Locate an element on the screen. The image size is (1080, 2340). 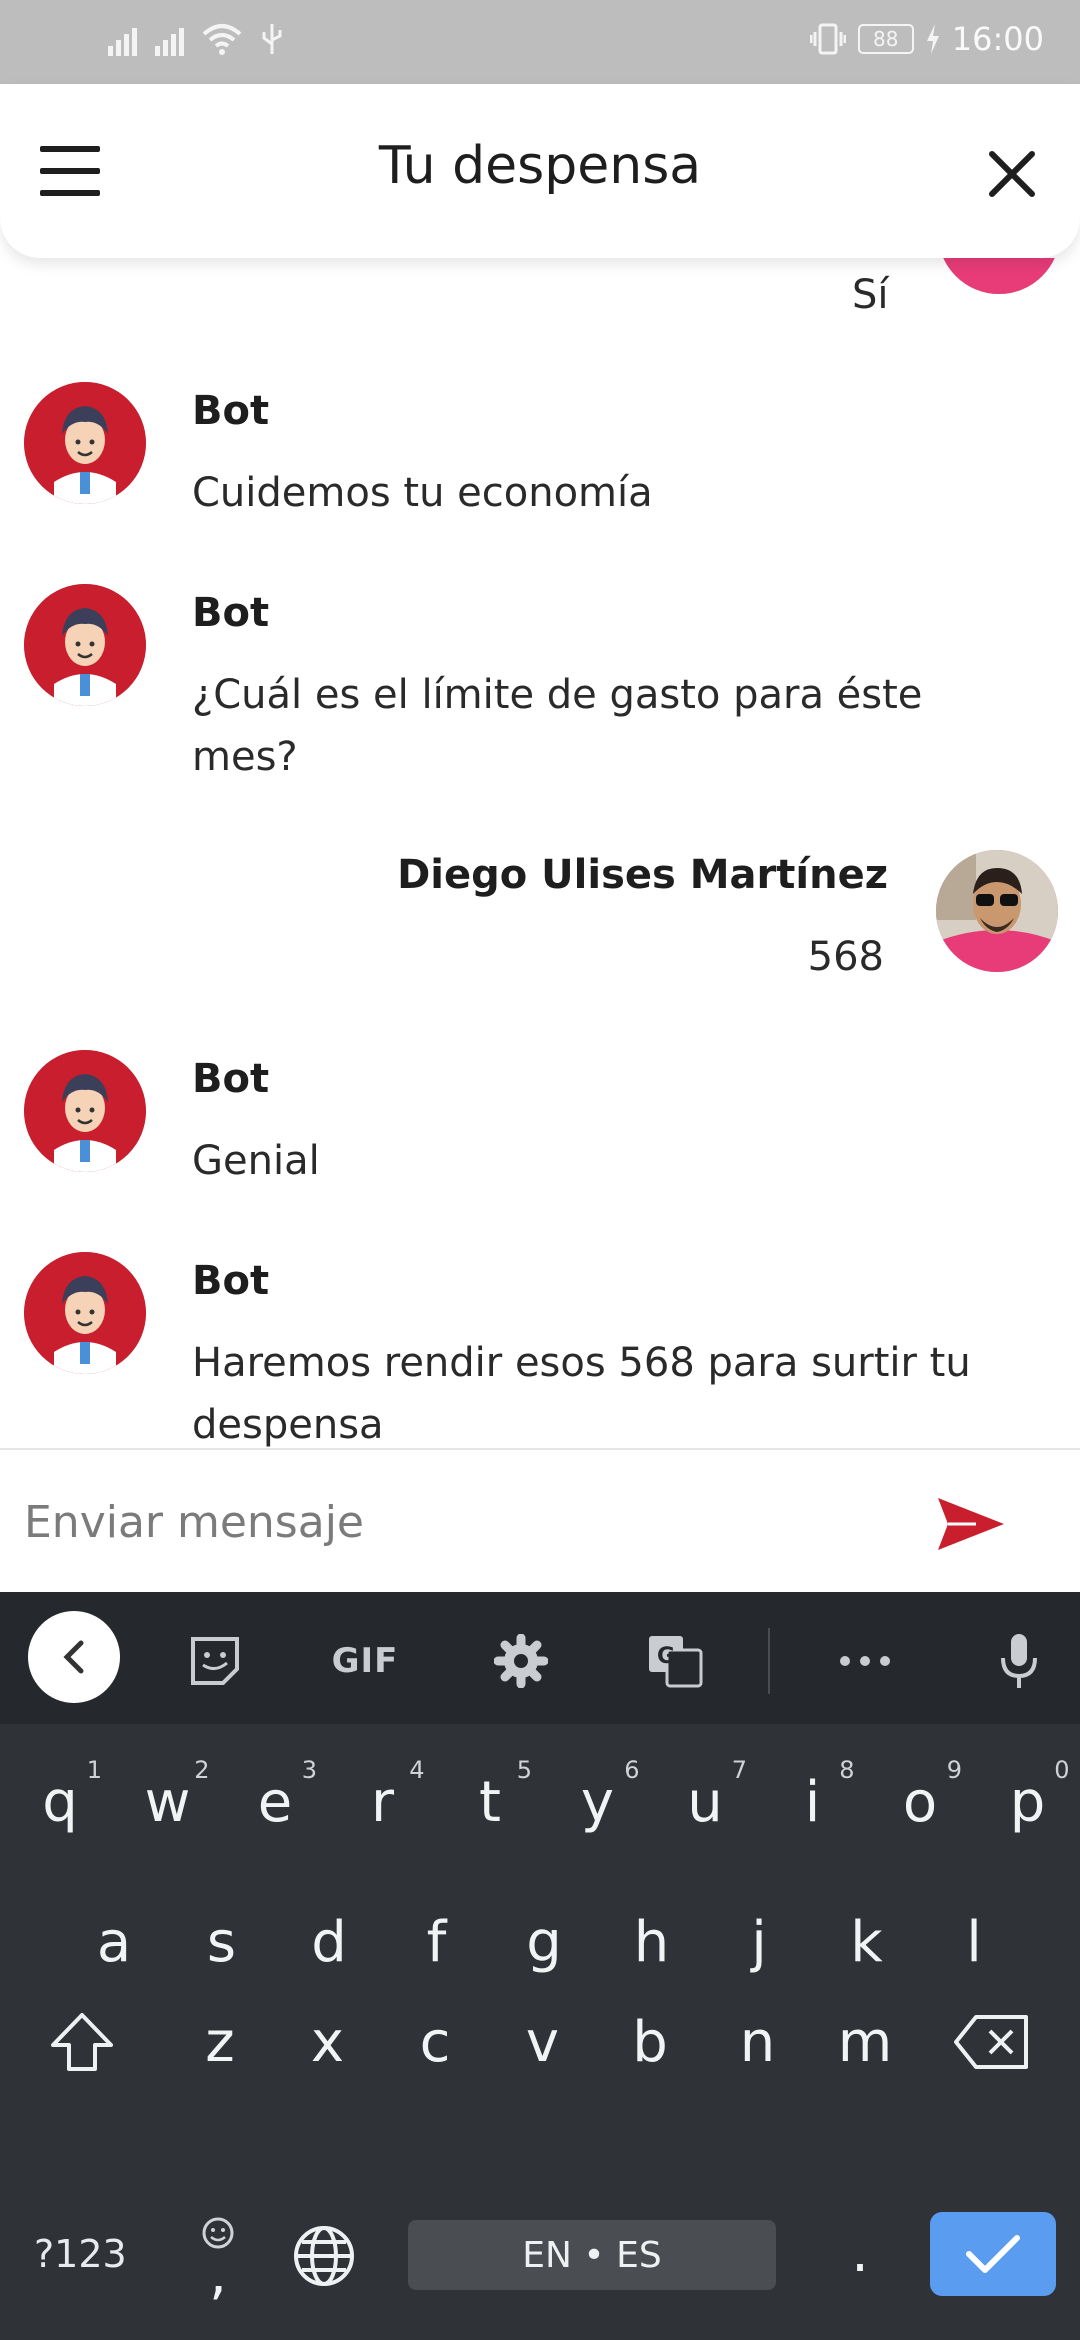
translate-icon: G is located at coordinates (675, 1661).